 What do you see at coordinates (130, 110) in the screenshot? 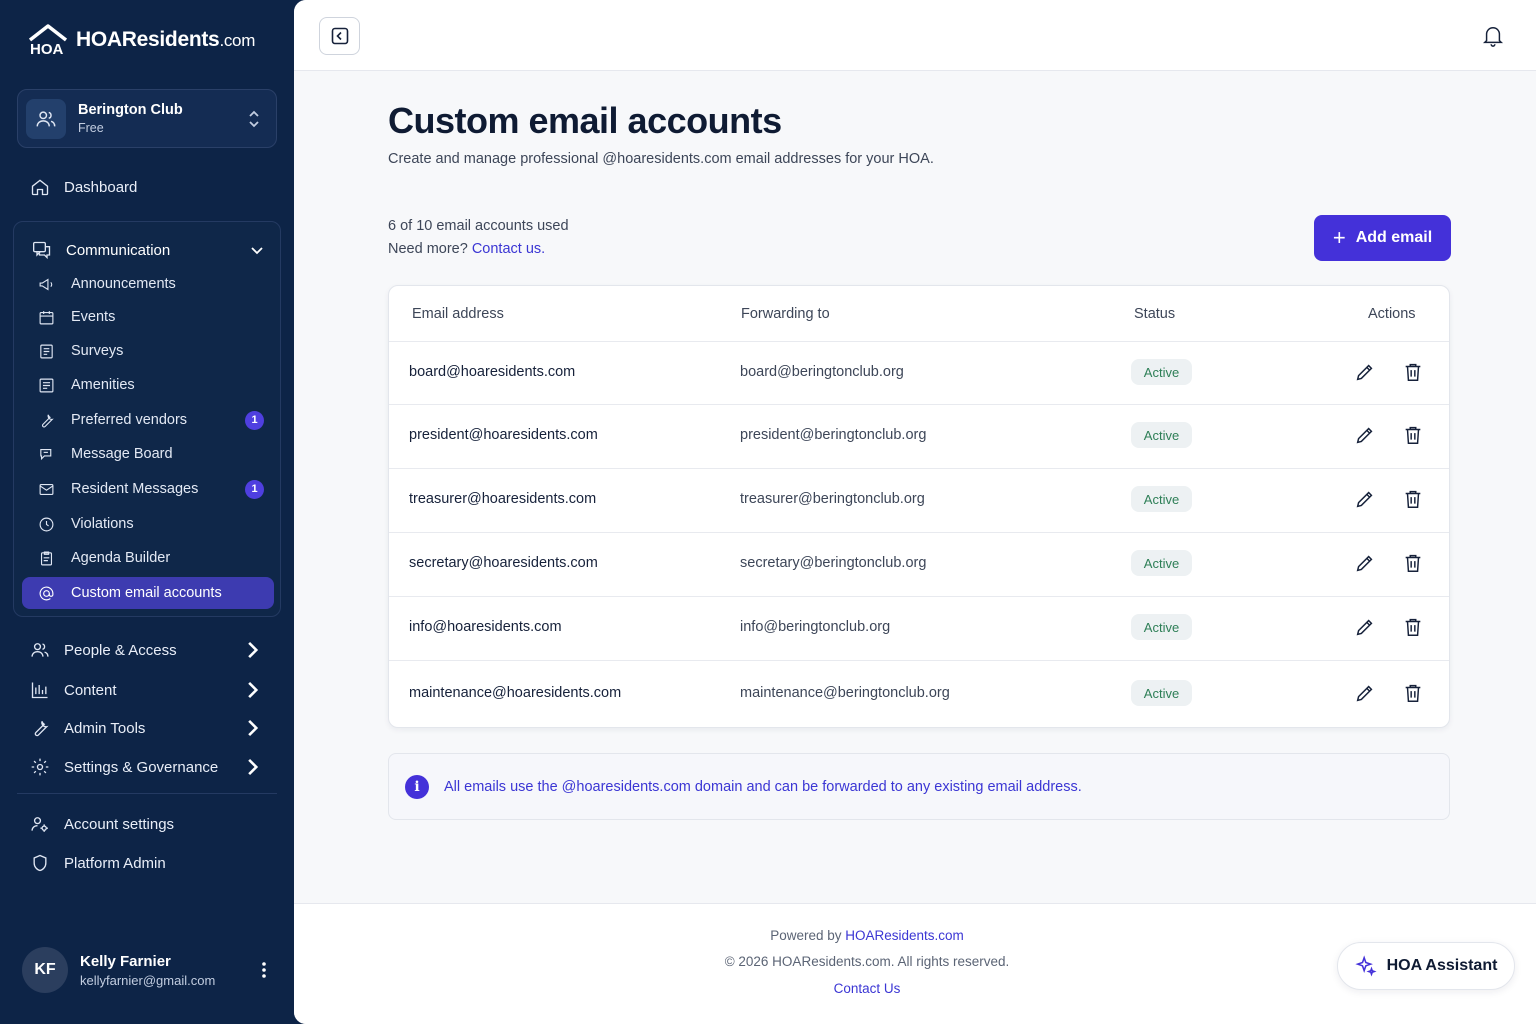
I see `org-name: Berington Club` at bounding box center [130, 110].